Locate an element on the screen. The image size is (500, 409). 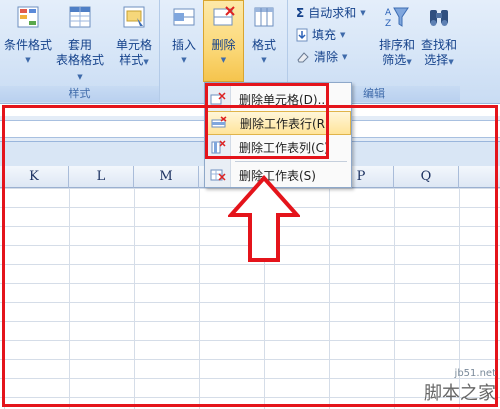
watermark: jb51.net 脚本之家 is located at coordinates (460, 386).